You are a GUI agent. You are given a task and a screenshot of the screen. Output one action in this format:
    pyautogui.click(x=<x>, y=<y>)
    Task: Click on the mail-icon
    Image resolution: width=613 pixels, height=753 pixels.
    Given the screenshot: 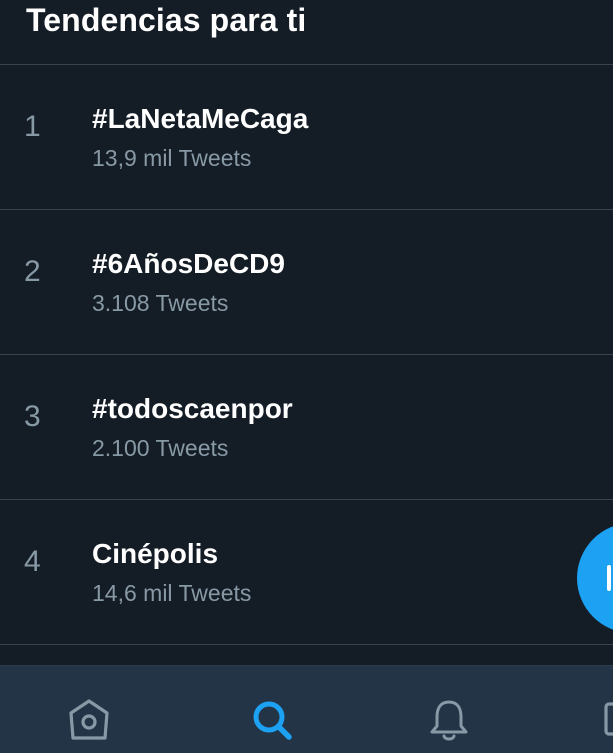 What is the action you would take?
    pyautogui.click(x=608, y=719)
    